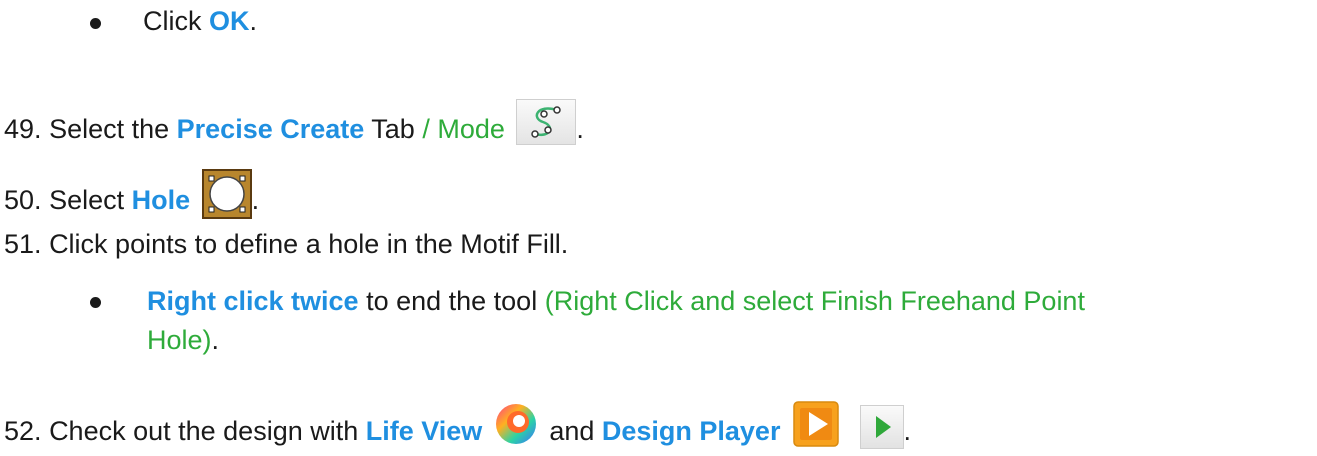 This screenshot has width=1317, height=456. Describe the element at coordinates (229, 21) in the screenshot. I see `ok-label: OK` at that location.